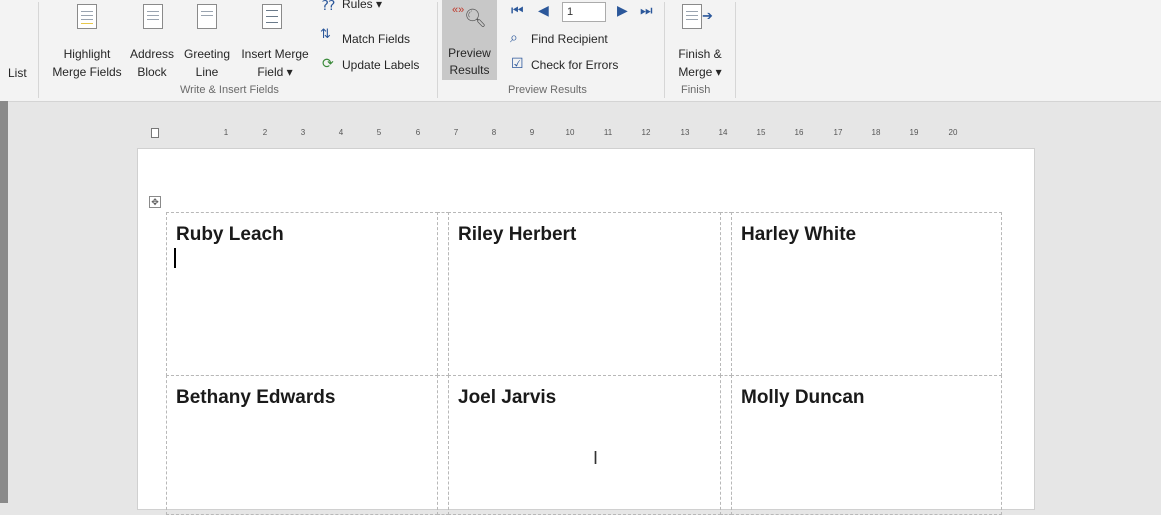  What do you see at coordinates (543, 10) in the screenshot?
I see `previous-record-icon: ◀` at bounding box center [543, 10].